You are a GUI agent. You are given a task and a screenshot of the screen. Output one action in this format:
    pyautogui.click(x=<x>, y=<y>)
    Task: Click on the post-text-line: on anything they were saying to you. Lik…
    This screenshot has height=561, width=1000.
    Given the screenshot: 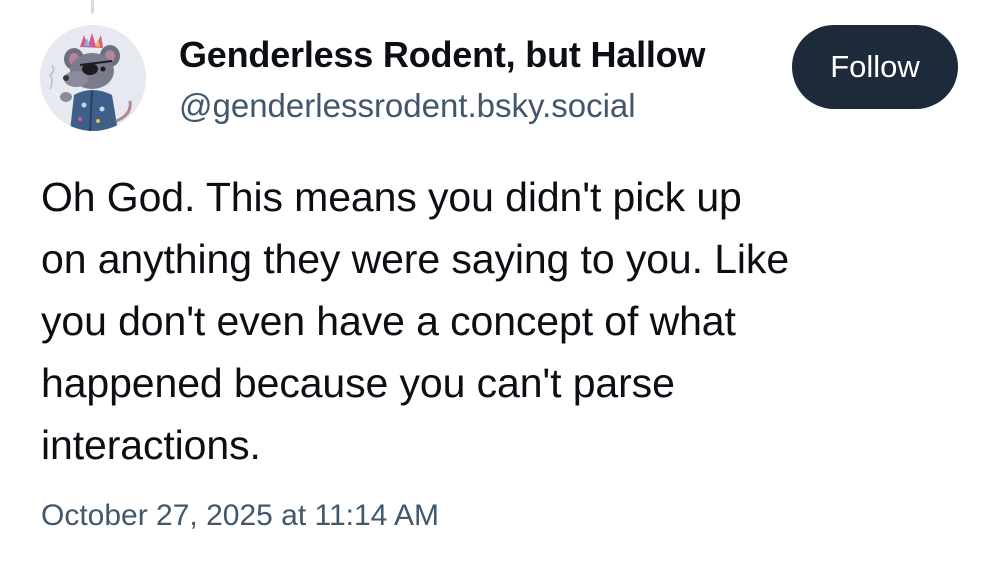 What is the action you would take?
    pyautogui.click(x=415, y=259)
    